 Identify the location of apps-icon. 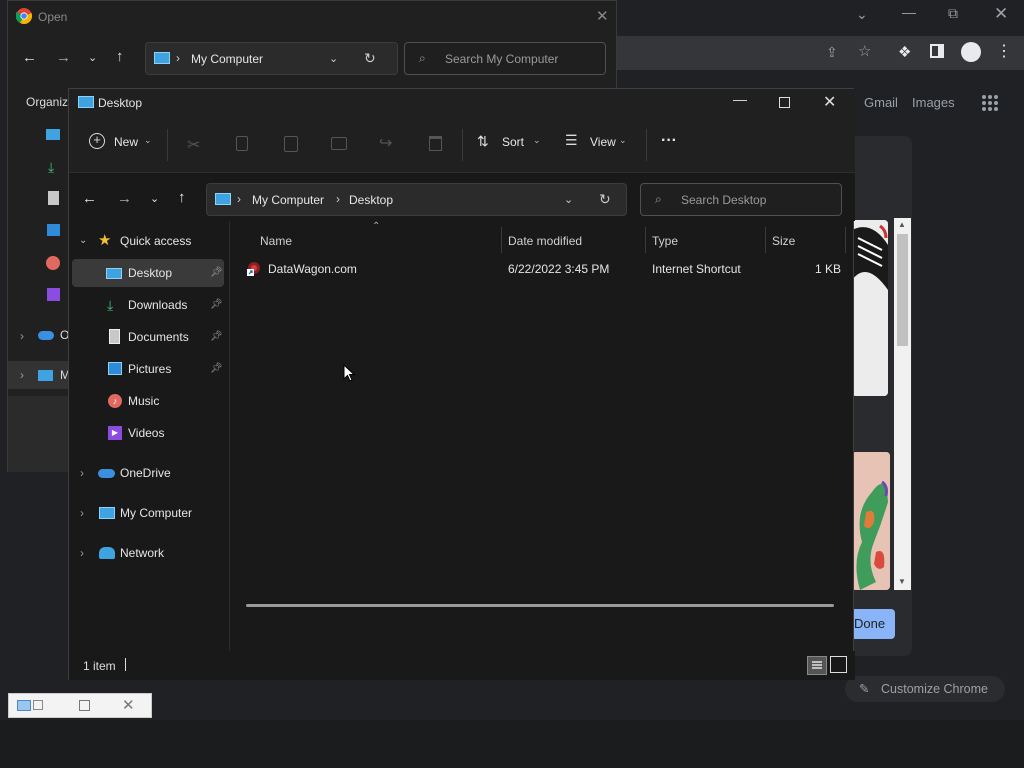
(990, 103).